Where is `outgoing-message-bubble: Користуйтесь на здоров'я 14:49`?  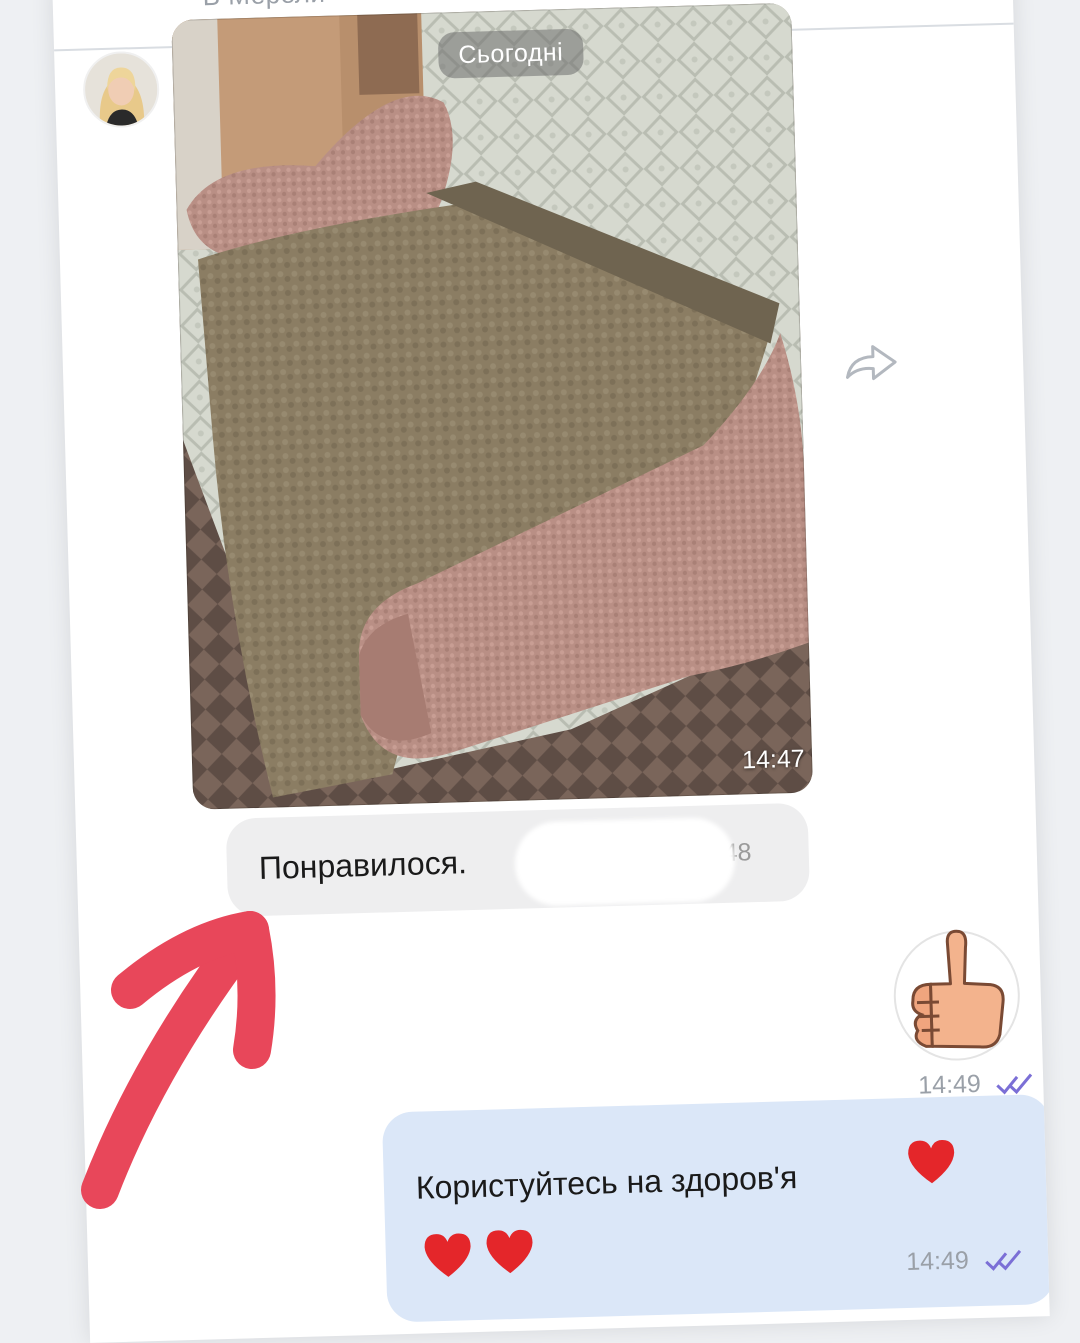
outgoing-message-bubble: Користуйтесь на здоров'я 14:49 is located at coordinates (715, 1208).